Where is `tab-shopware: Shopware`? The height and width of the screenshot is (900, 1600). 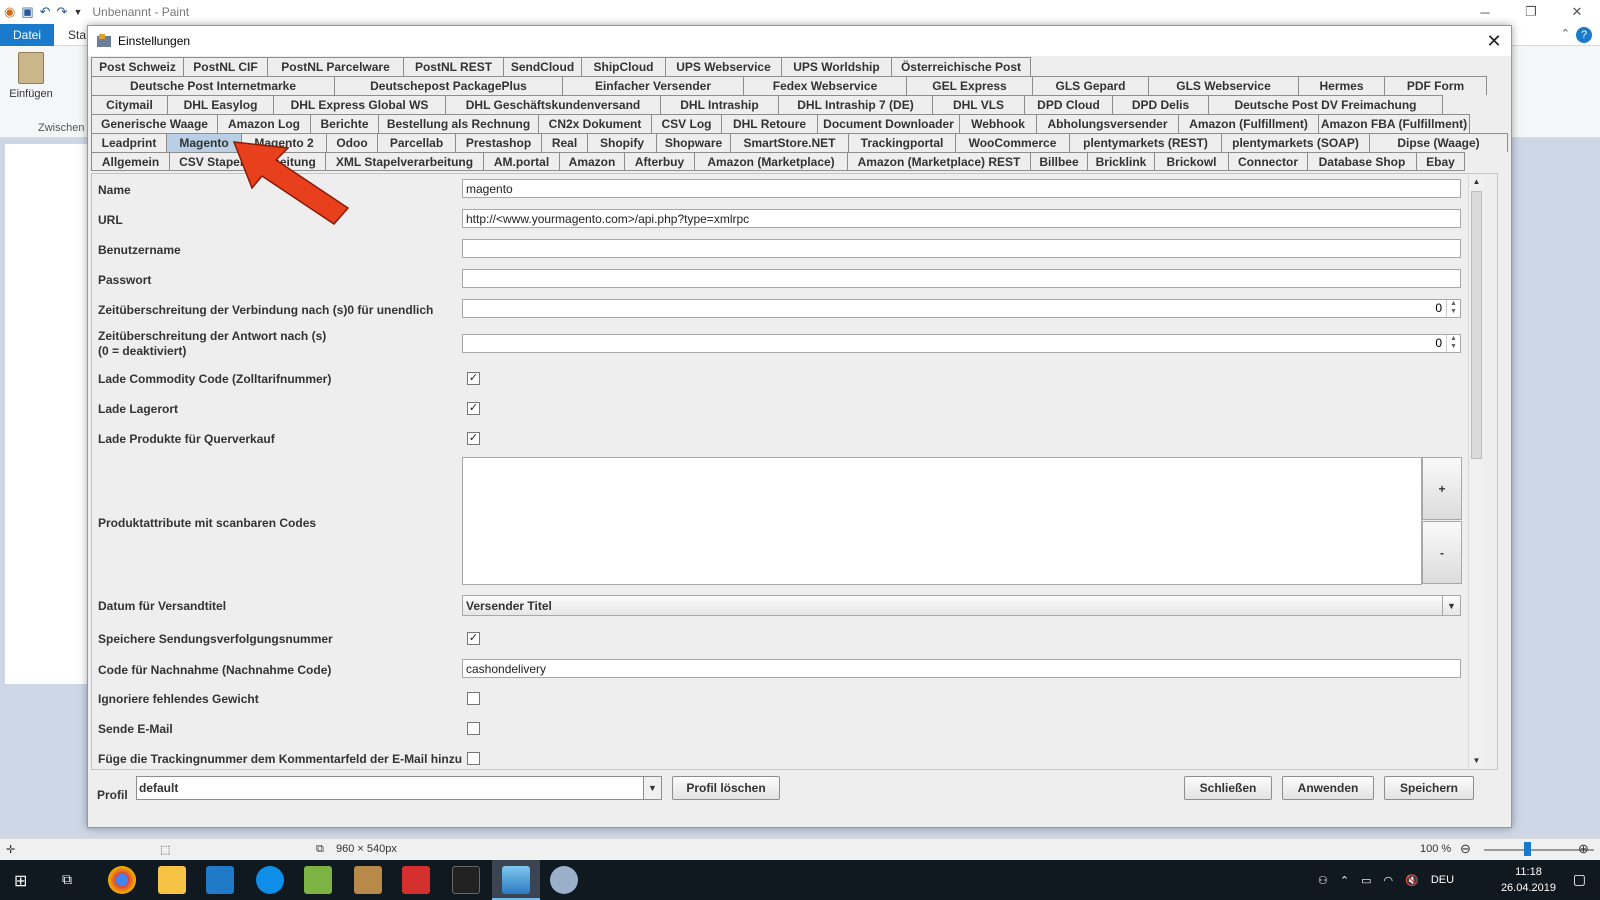
tab-shopware: Shopware is located at coordinates (693, 142).